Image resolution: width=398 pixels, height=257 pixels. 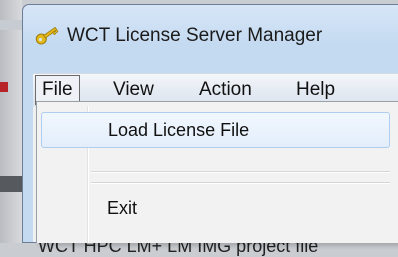 What do you see at coordinates (133, 90) in the screenshot?
I see `menu-view: View` at bounding box center [133, 90].